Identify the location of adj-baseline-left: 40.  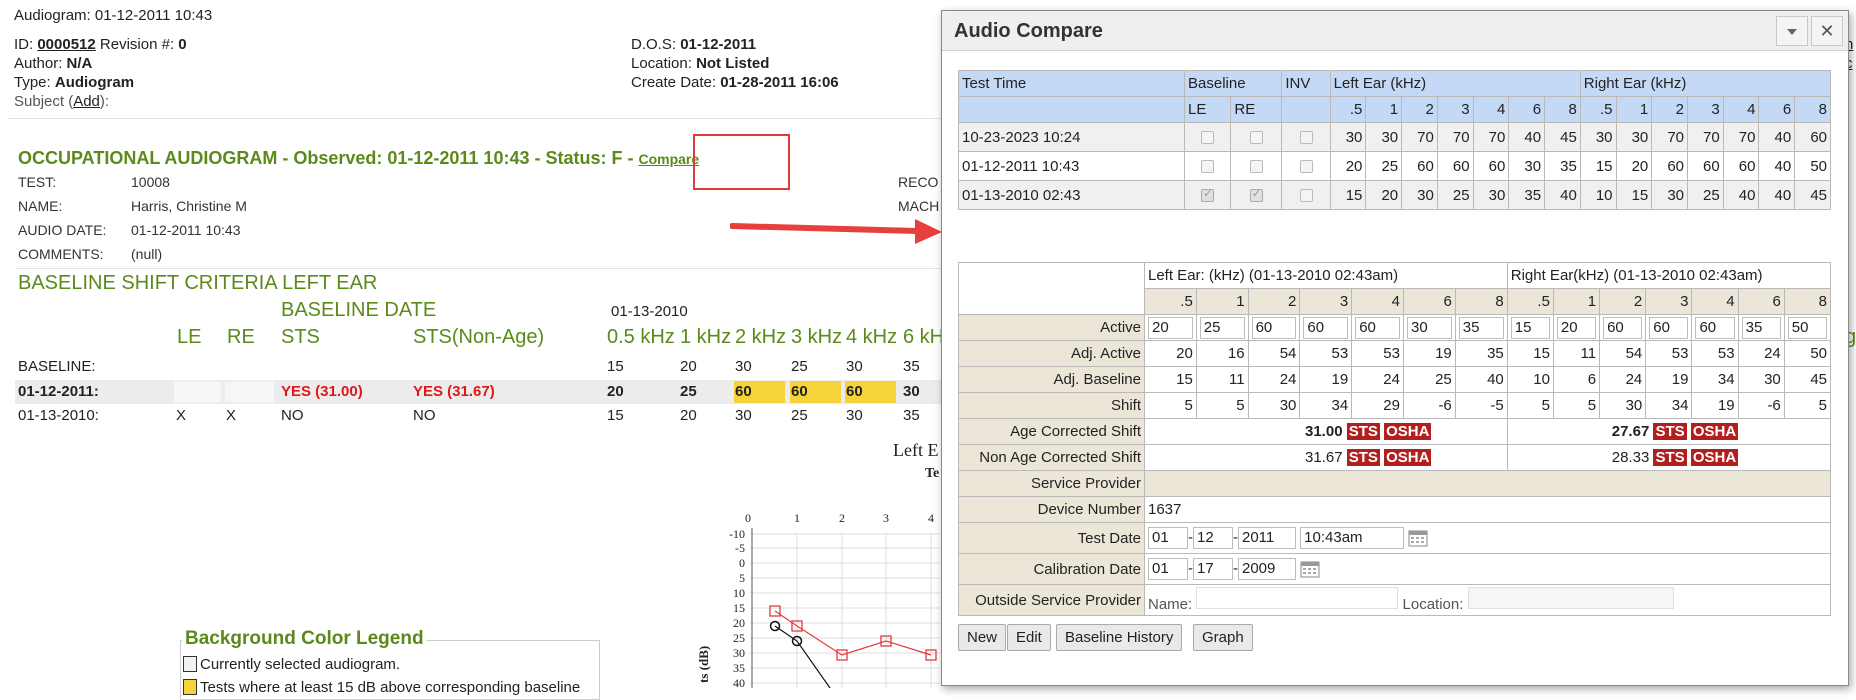
(1481, 379).